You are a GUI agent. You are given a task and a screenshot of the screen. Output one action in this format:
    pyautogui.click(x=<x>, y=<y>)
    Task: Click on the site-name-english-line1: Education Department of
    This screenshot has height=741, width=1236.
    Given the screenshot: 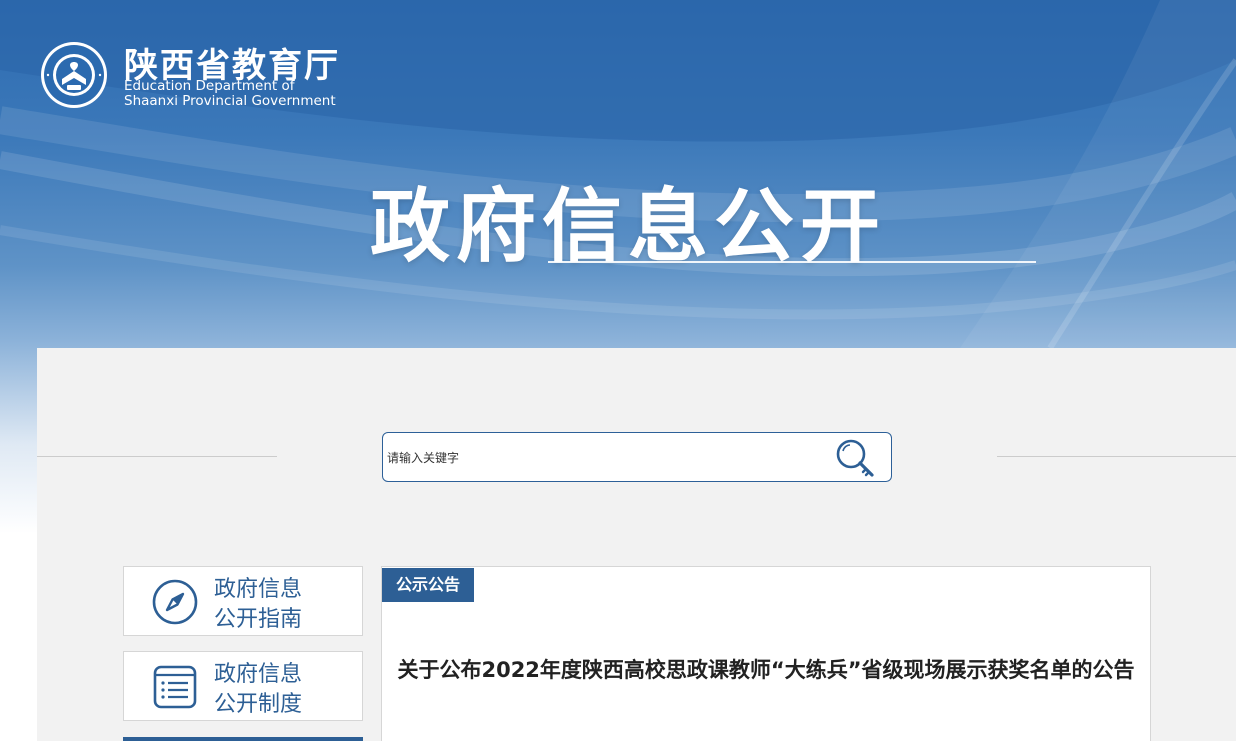 What is the action you would take?
    pyautogui.click(x=209, y=86)
    